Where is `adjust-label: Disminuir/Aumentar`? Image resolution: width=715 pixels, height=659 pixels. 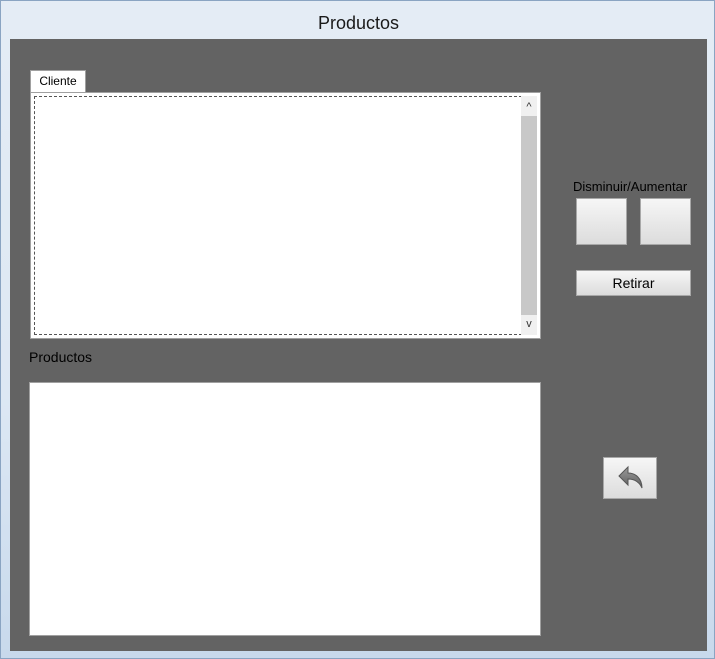 adjust-label: Disminuir/Aumentar is located at coordinates (630, 186).